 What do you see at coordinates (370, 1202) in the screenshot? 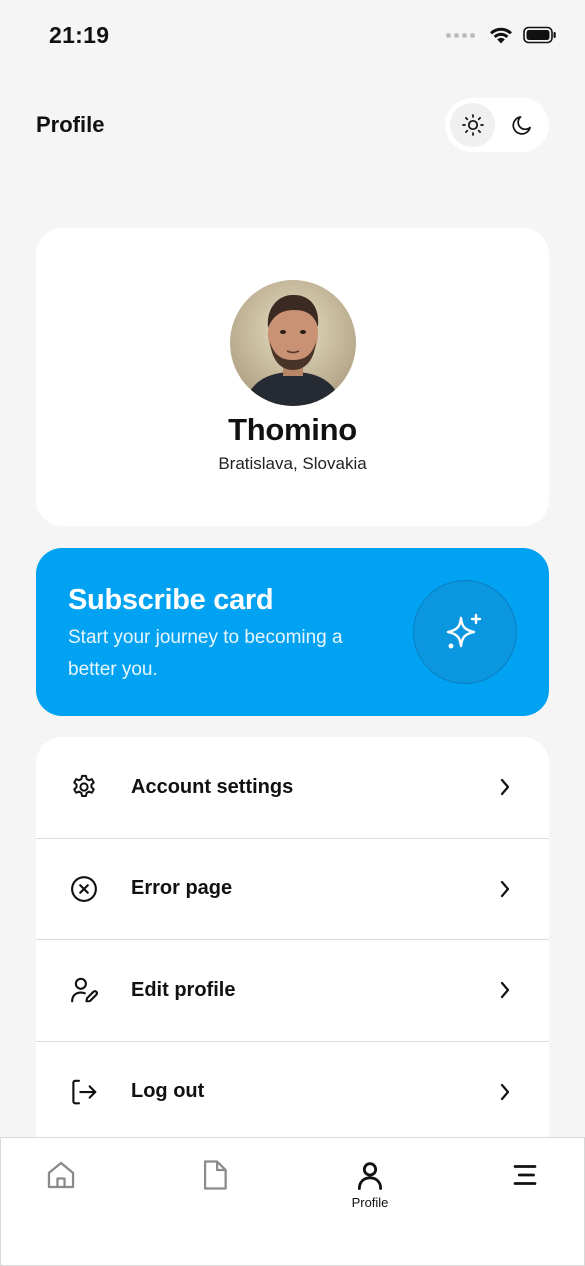
I see `nav-label-profile: Profile` at bounding box center [370, 1202].